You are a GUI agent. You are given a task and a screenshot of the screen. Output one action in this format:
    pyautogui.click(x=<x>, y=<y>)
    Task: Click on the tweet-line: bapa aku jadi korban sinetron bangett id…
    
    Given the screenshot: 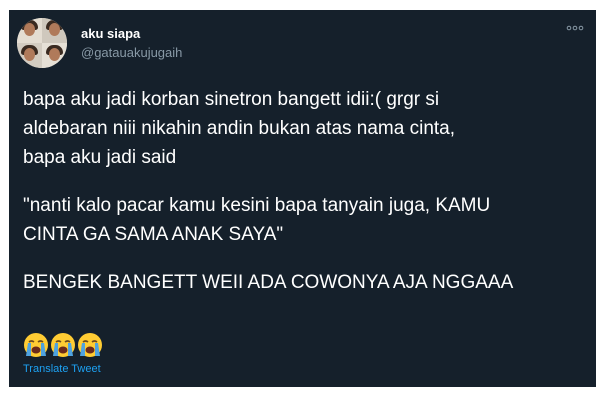 What is the action you would take?
    pyautogui.click(x=231, y=99)
    